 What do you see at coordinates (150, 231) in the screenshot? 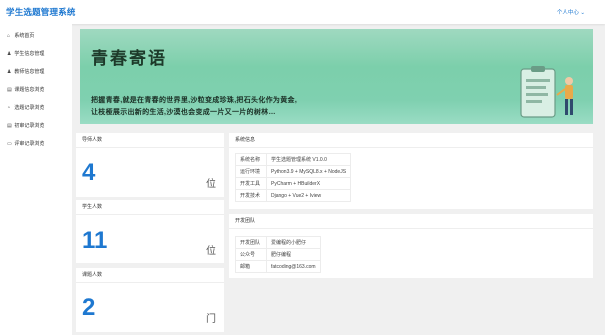
I see `student-count-card: 学生人数 11 位` at bounding box center [150, 231].